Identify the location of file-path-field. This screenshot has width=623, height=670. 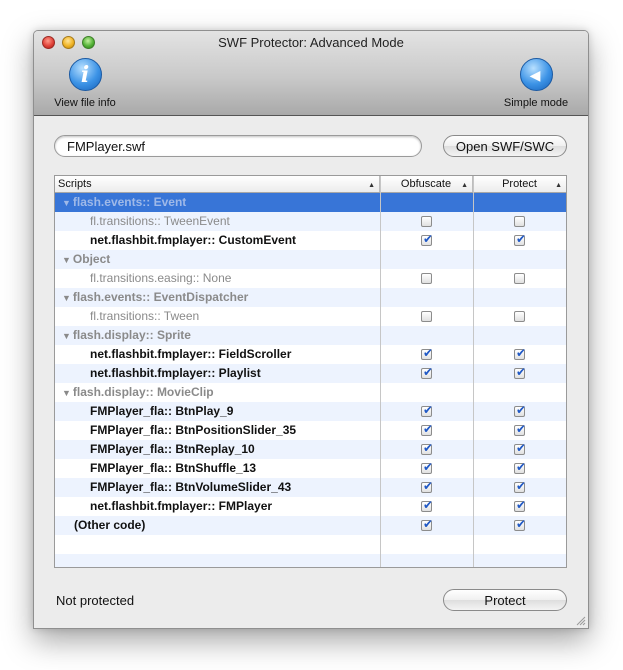
(238, 146).